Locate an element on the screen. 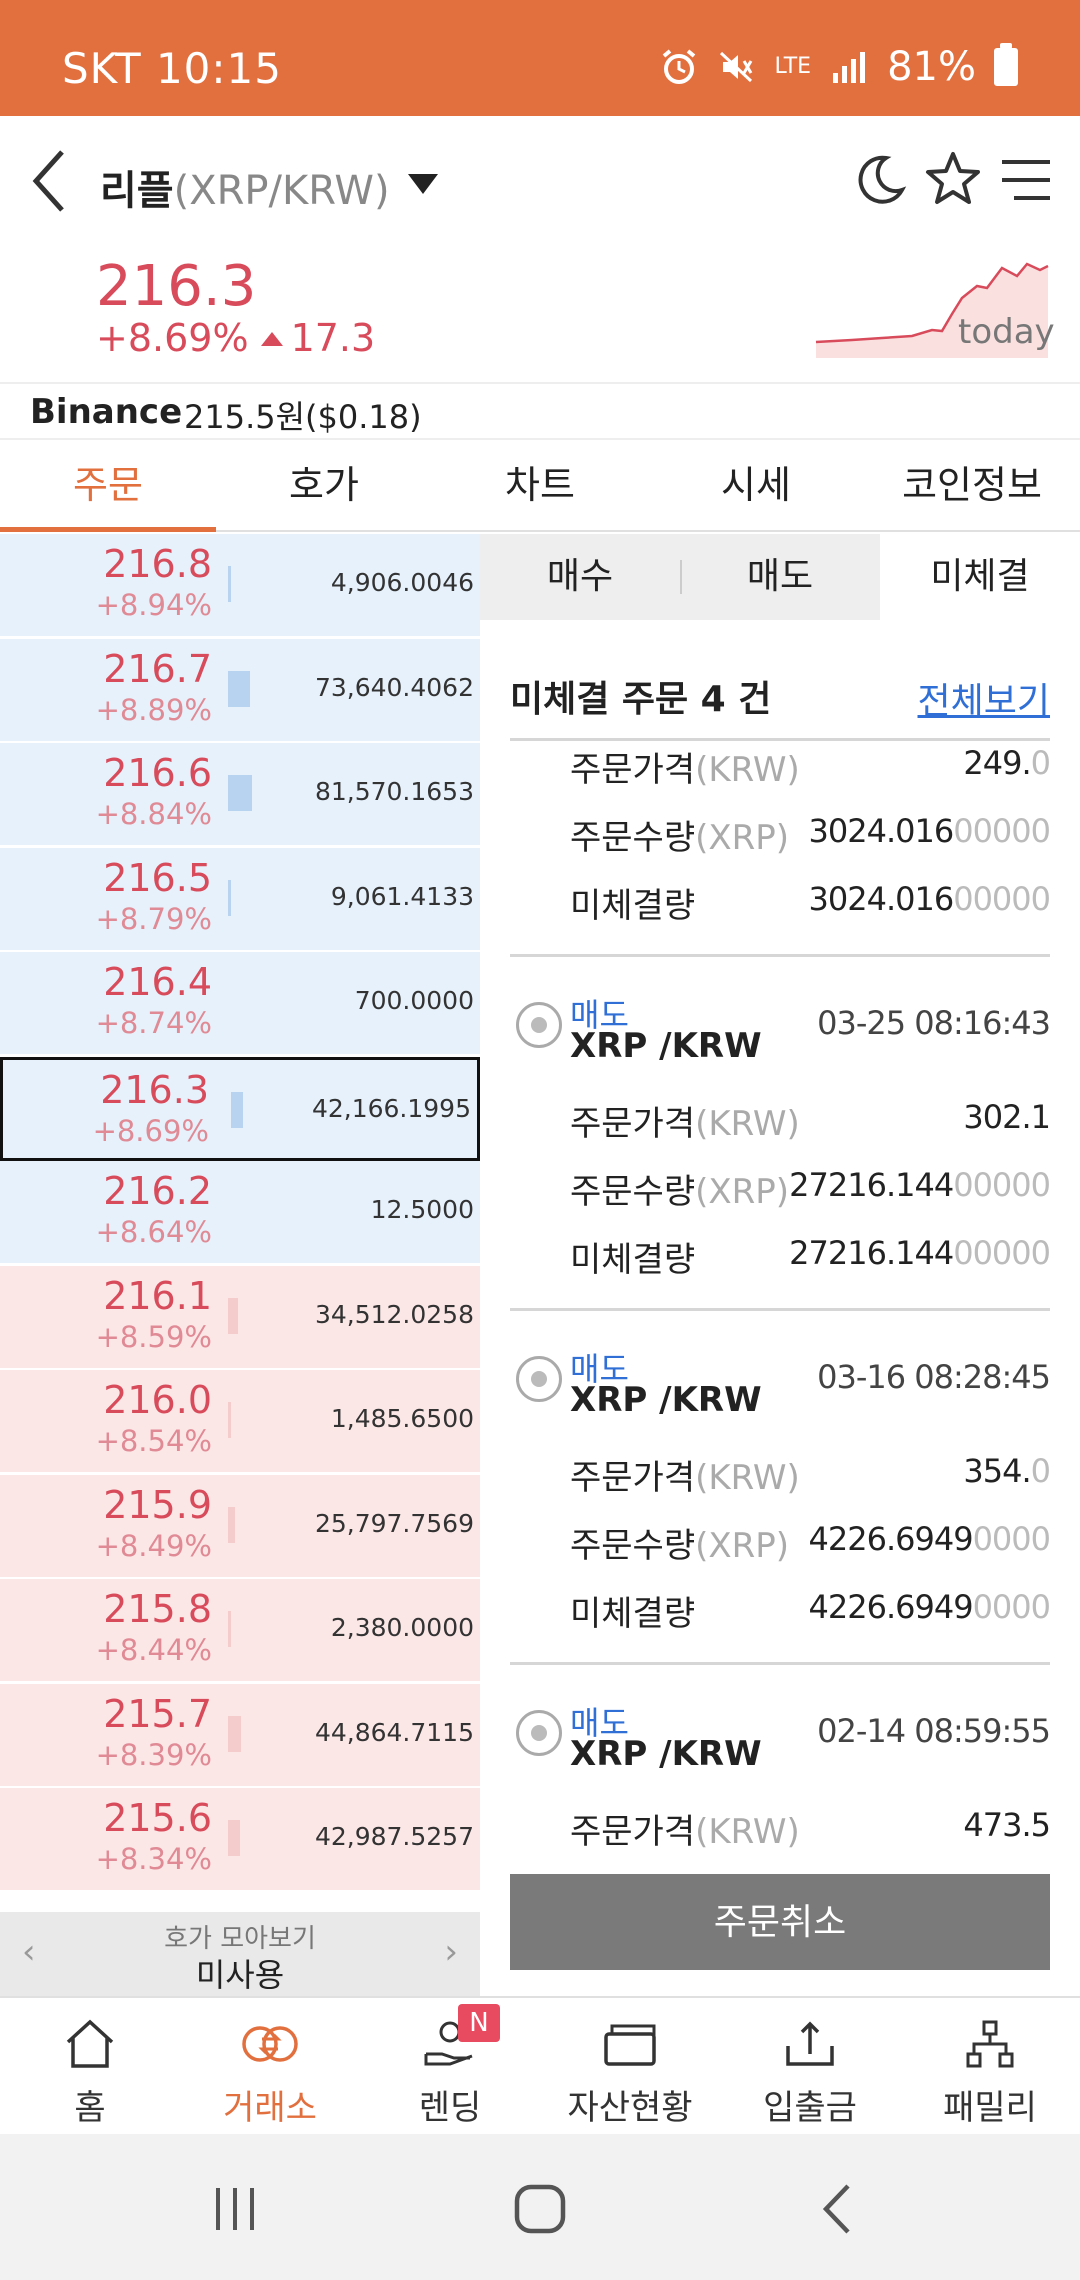  coin-selector: 리플(XRP/KRW) is located at coordinates (245, 187).